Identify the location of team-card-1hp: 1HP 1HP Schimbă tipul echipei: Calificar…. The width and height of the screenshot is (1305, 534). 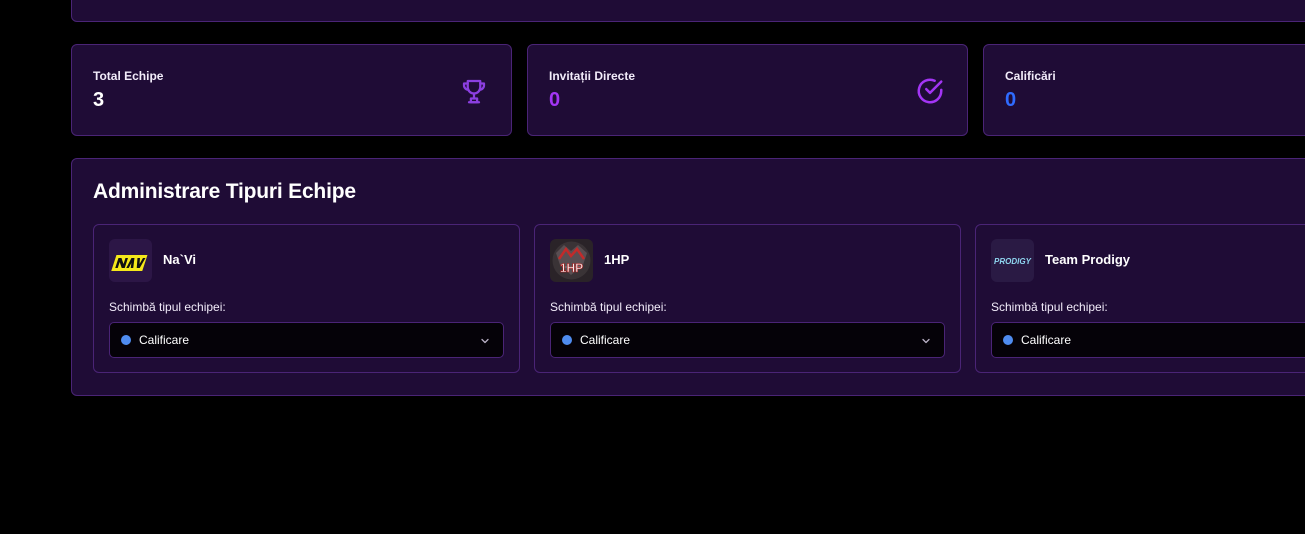
(747, 298).